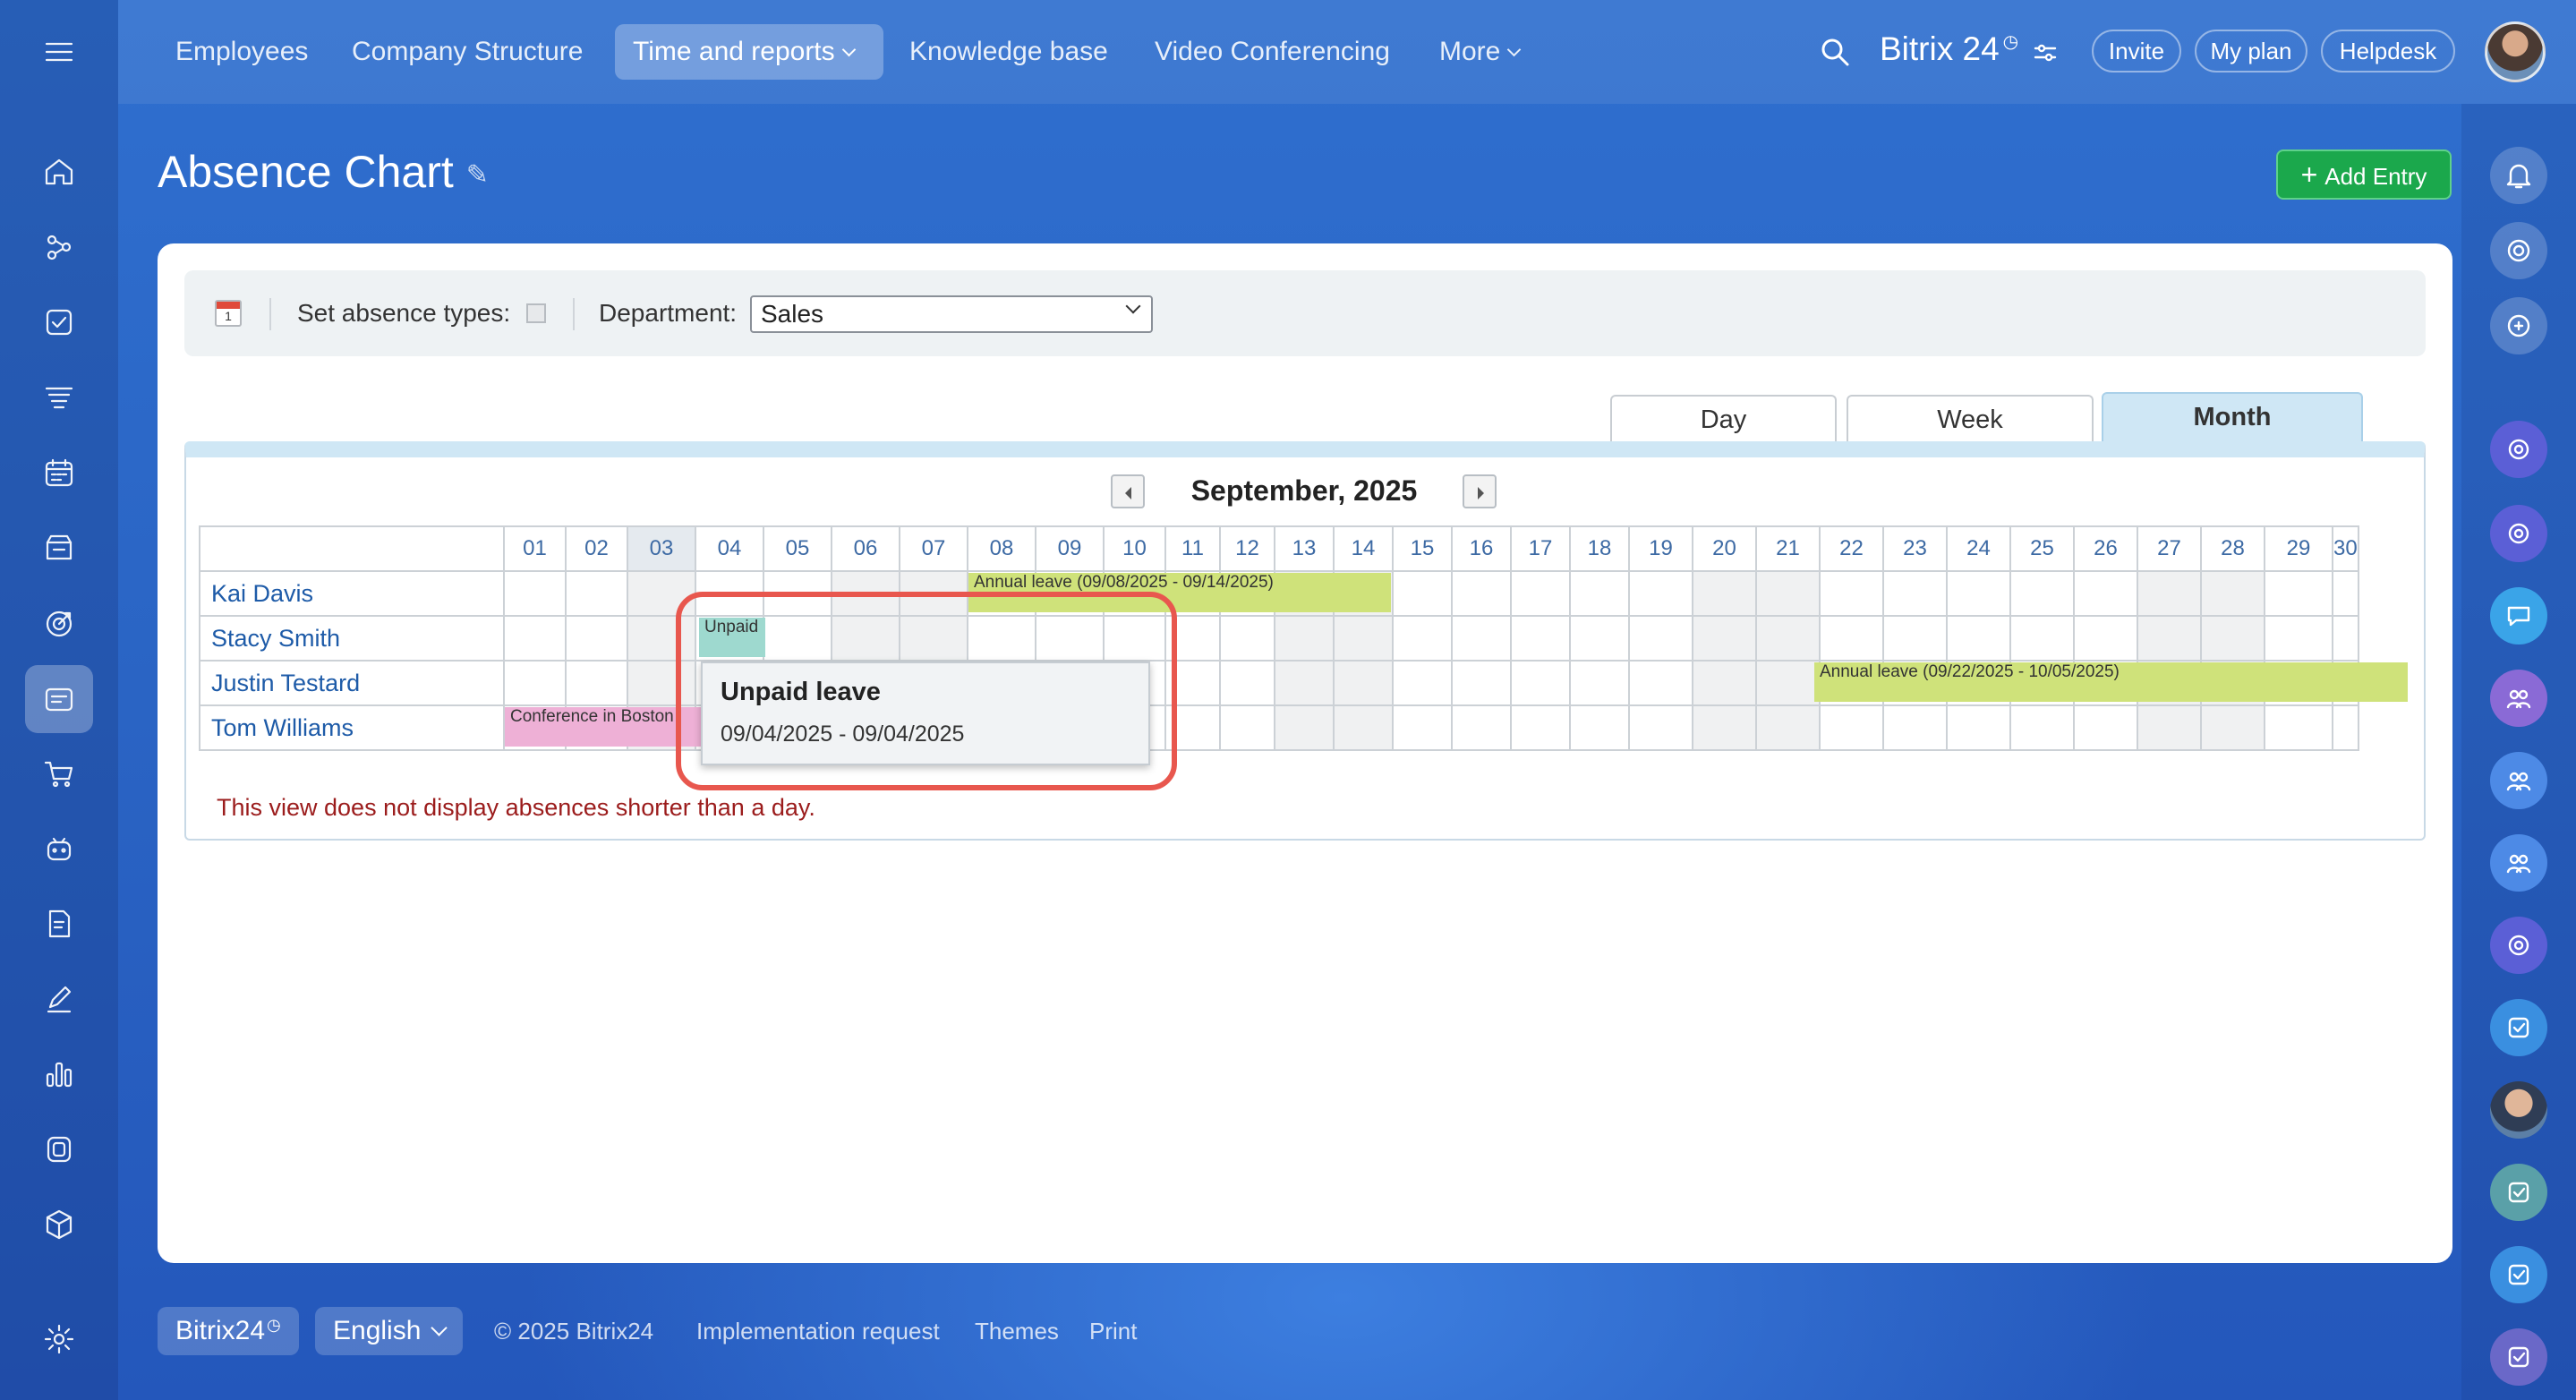 The width and height of the screenshot is (2576, 1400). Describe the element at coordinates (1970, 418) in the screenshot. I see `tab-week: Week` at that location.